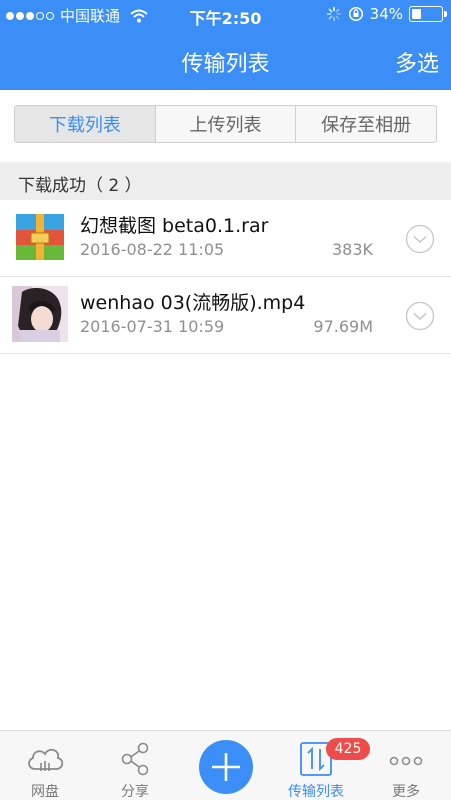 This screenshot has height=800, width=451. Describe the element at coordinates (343, 326) in the screenshot. I see `file-size: 97.69M` at that location.